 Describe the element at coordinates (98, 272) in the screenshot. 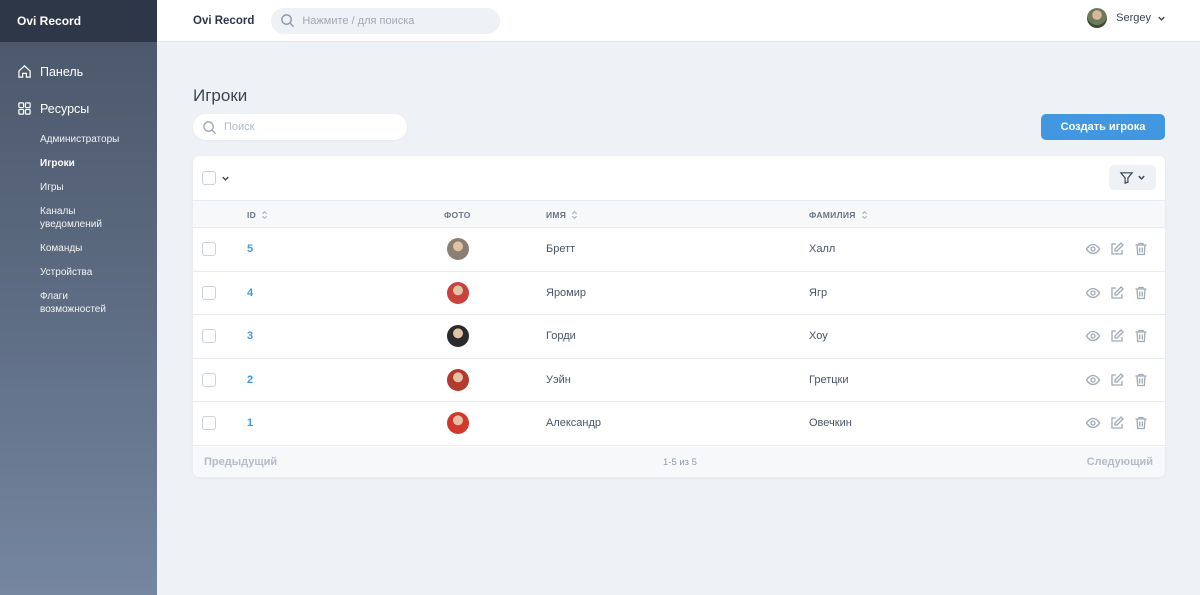

I see `sidebar-item-devices: Устройства` at that location.